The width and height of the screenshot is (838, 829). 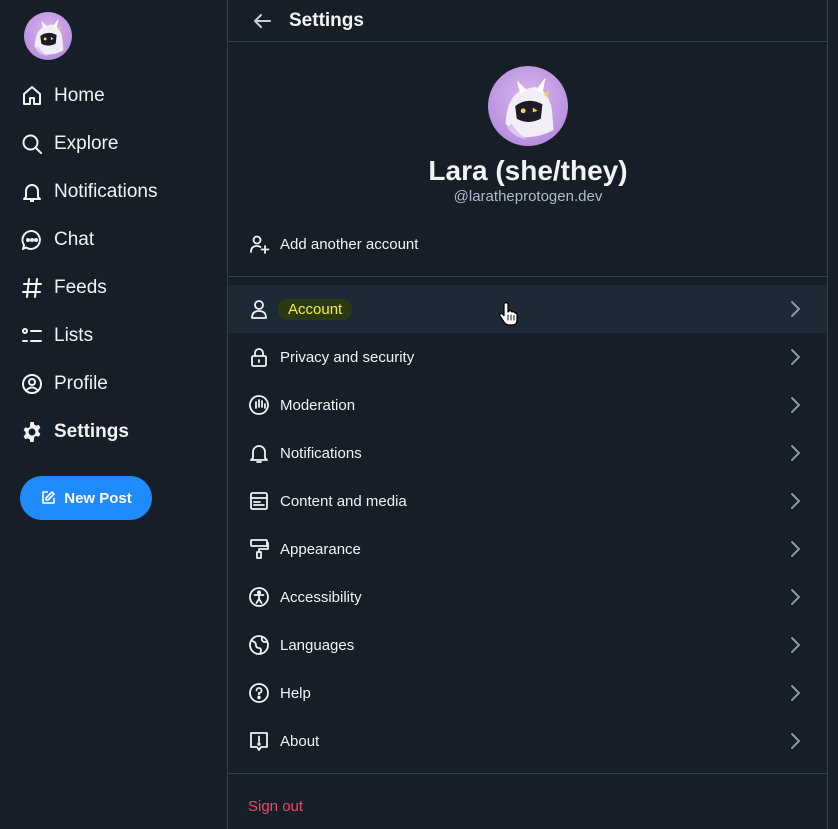 I want to click on add-account-button: Add another account, so click(x=333, y=244).